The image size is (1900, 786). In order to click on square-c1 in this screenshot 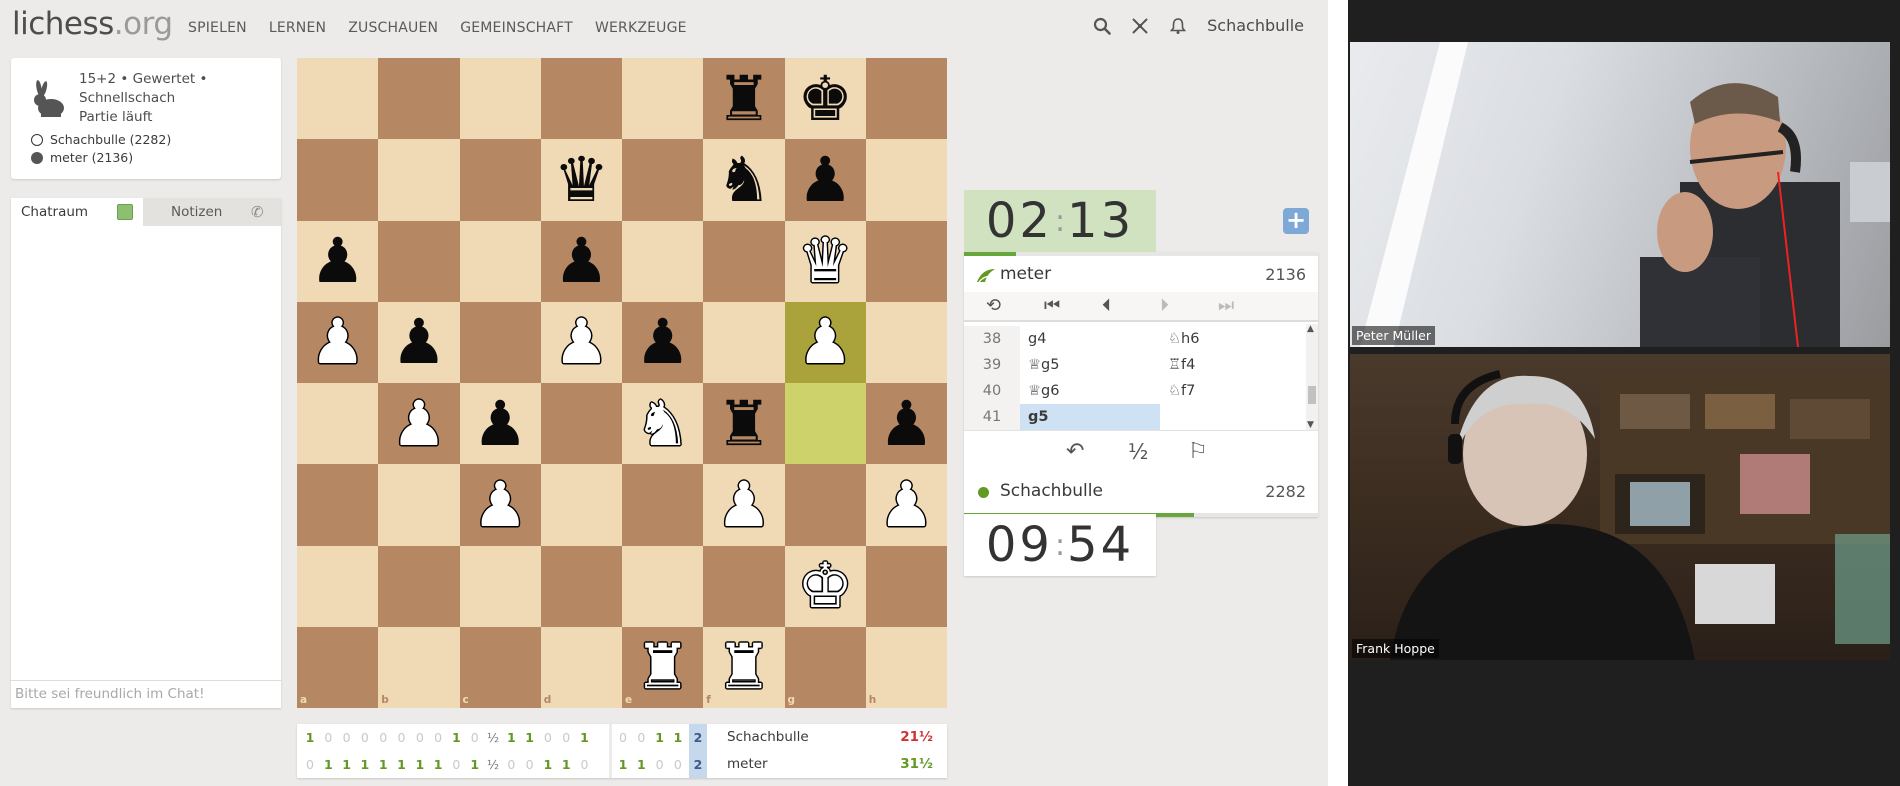, I will do `click(500, 667)`.